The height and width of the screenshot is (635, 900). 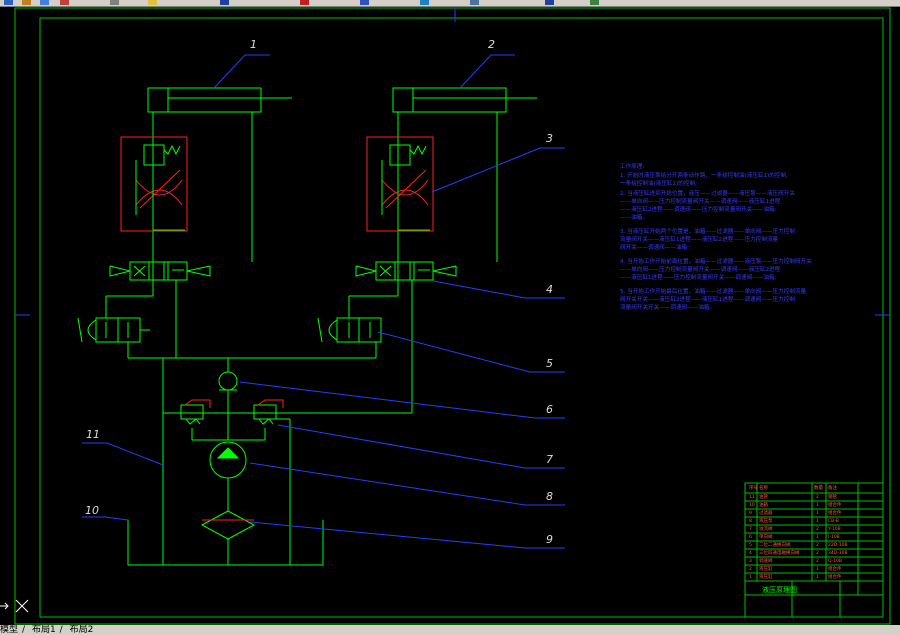 What do you see at coordinates (832, 487) in the screenshot?
I see `tb-header-note: 备注` at bounding box center [832, 487].